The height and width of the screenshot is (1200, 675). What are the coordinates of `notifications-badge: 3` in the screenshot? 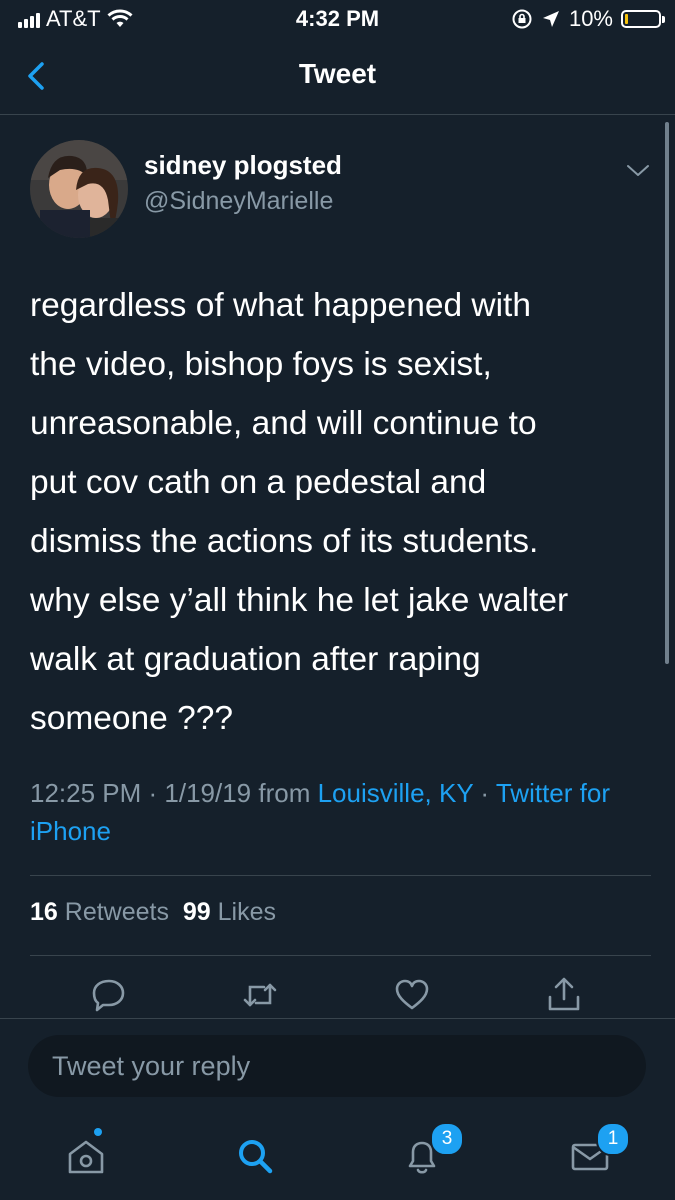 It's located at (447, 1139).